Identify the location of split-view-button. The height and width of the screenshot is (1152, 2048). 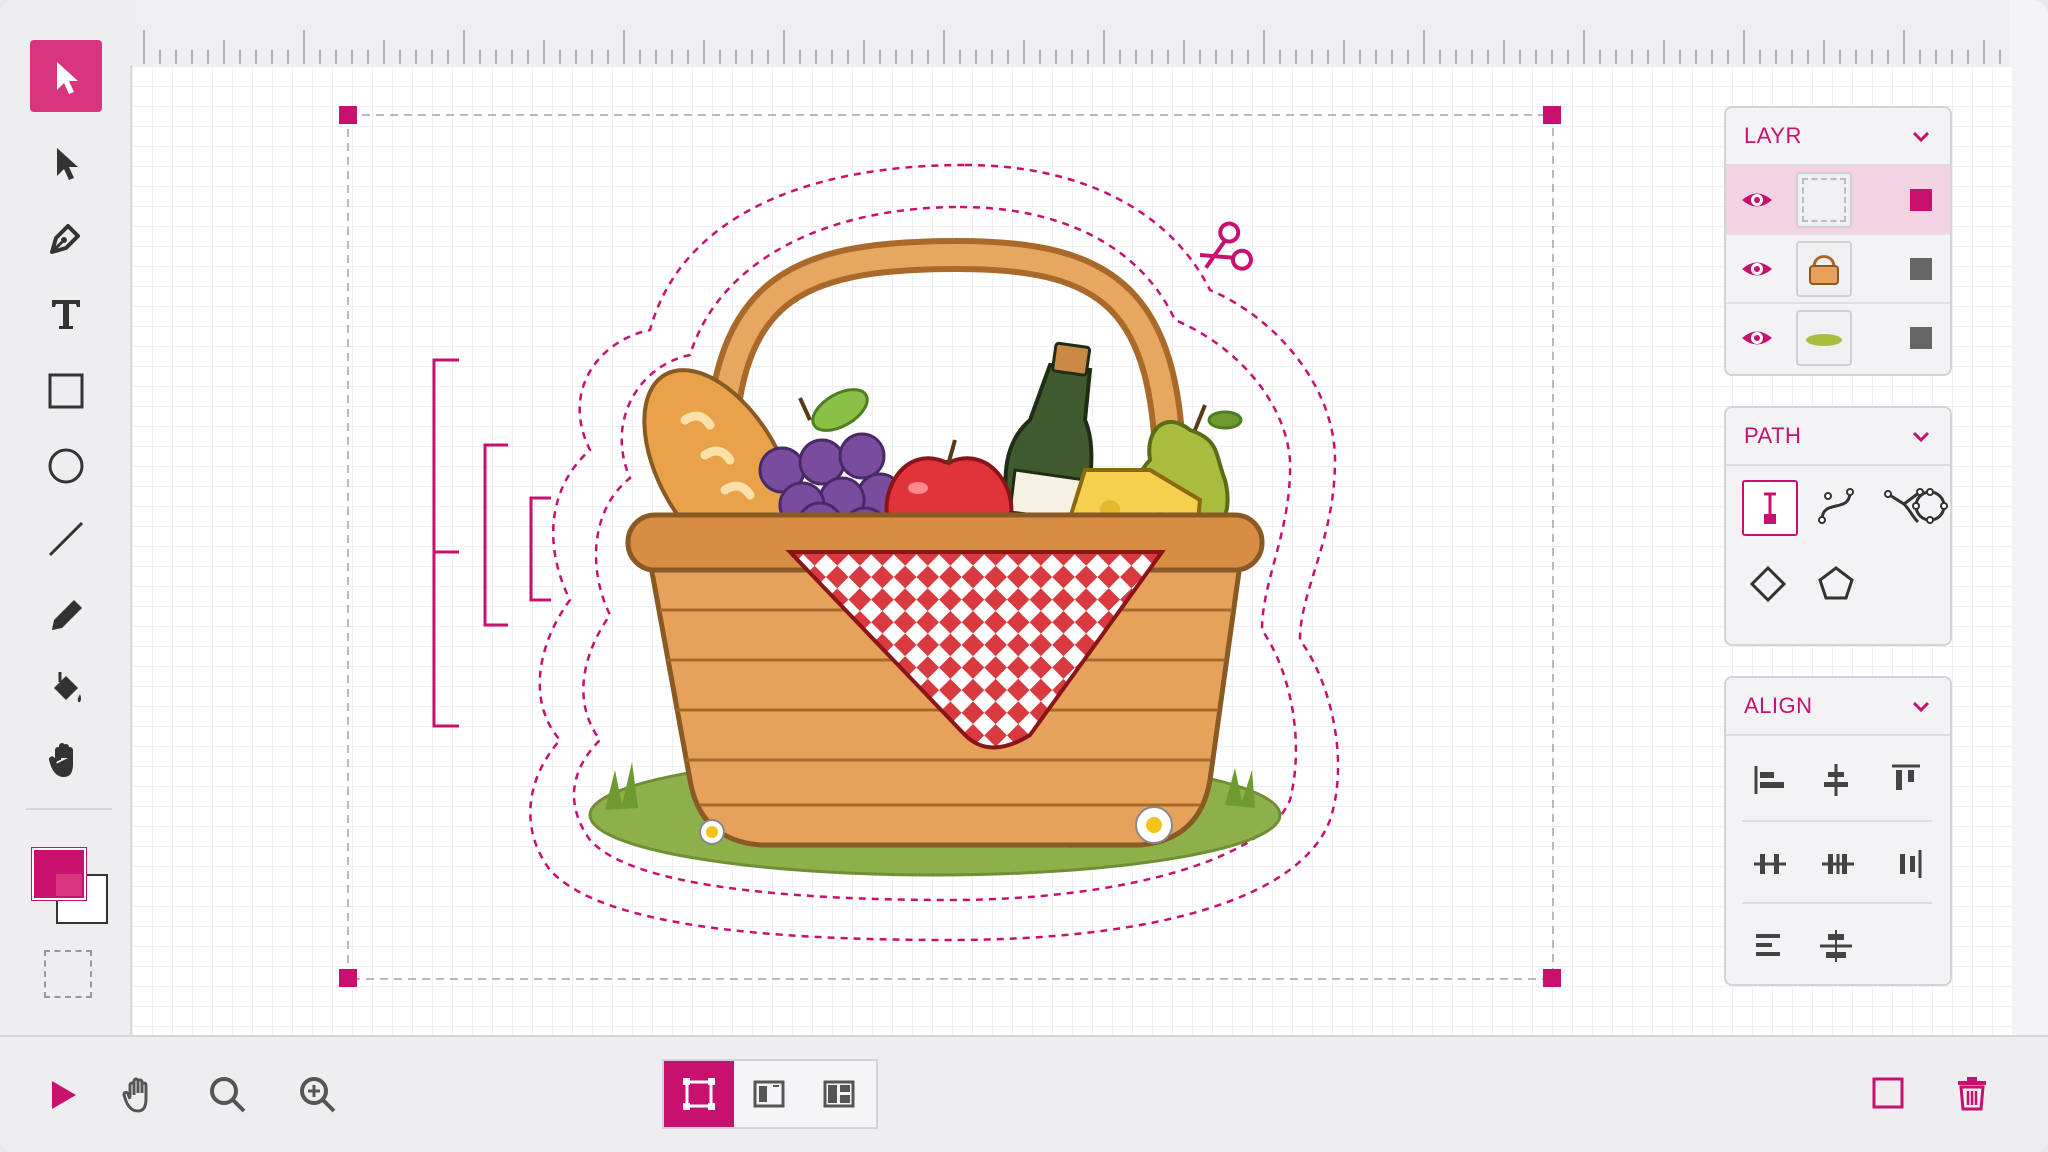
(769, 1094).